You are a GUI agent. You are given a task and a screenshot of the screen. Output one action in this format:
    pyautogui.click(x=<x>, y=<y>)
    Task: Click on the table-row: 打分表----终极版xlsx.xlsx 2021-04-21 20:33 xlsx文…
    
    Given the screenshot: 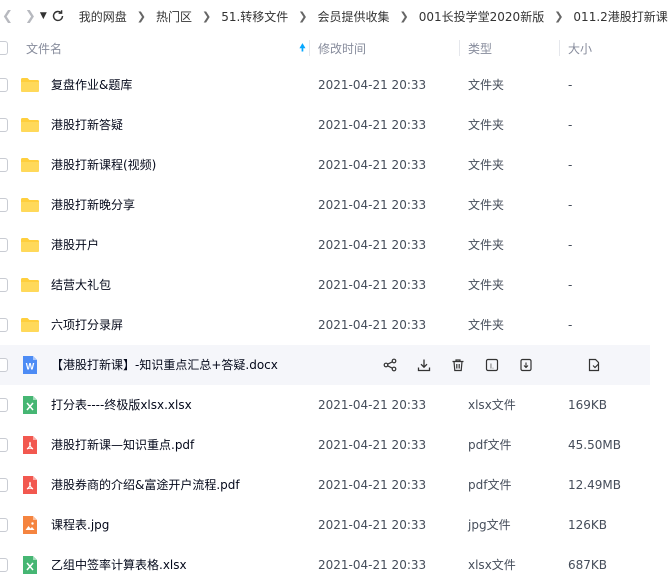 What is the action you would take?
    pyautogui.click(x=334, y=405)
    